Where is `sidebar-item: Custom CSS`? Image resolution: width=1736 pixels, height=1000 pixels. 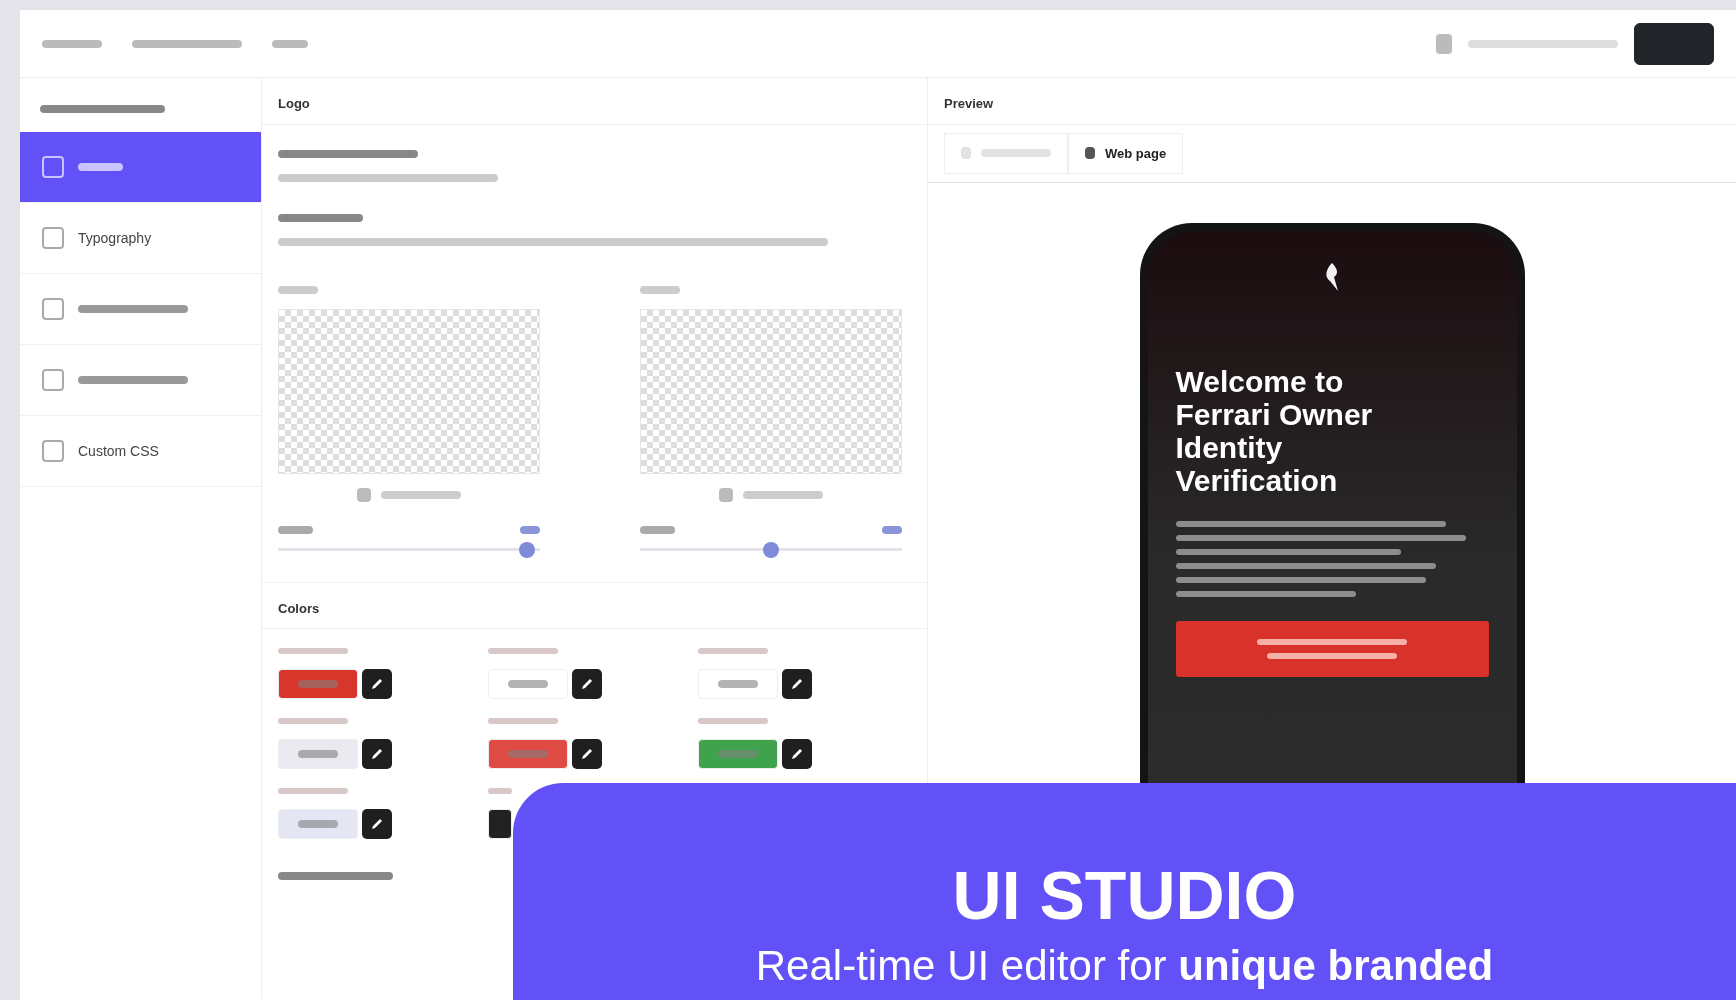 sidebar-item: Custom CSS is located at coordinates (140, 451).